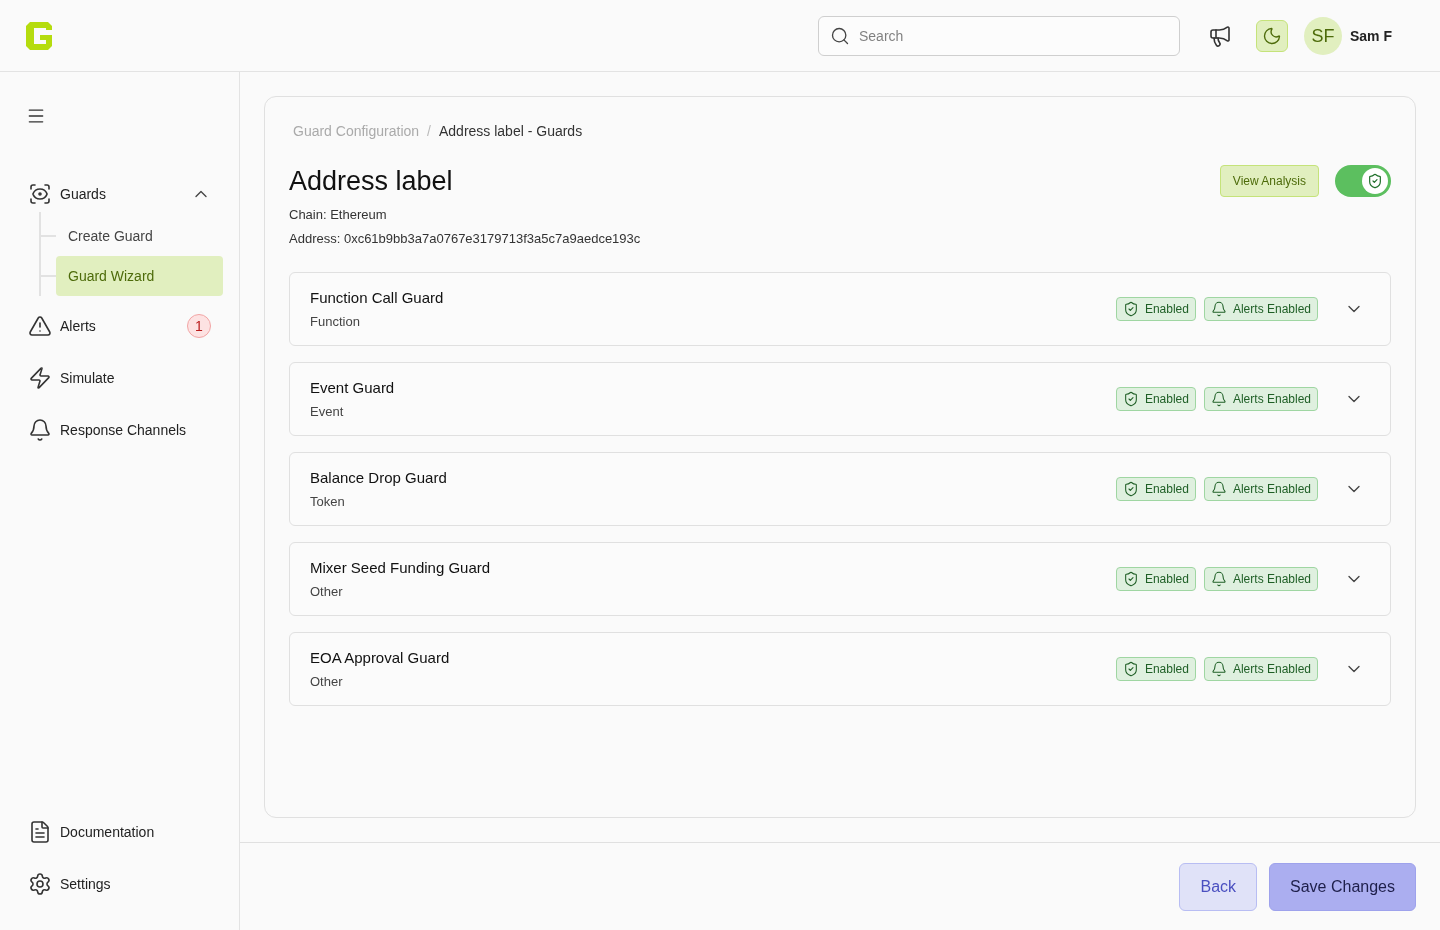 This screenshot has height=930, width=1440. Describe the element at coordinates (40, 194) in the screenshot. I see `eye-scan-icon` at that location.